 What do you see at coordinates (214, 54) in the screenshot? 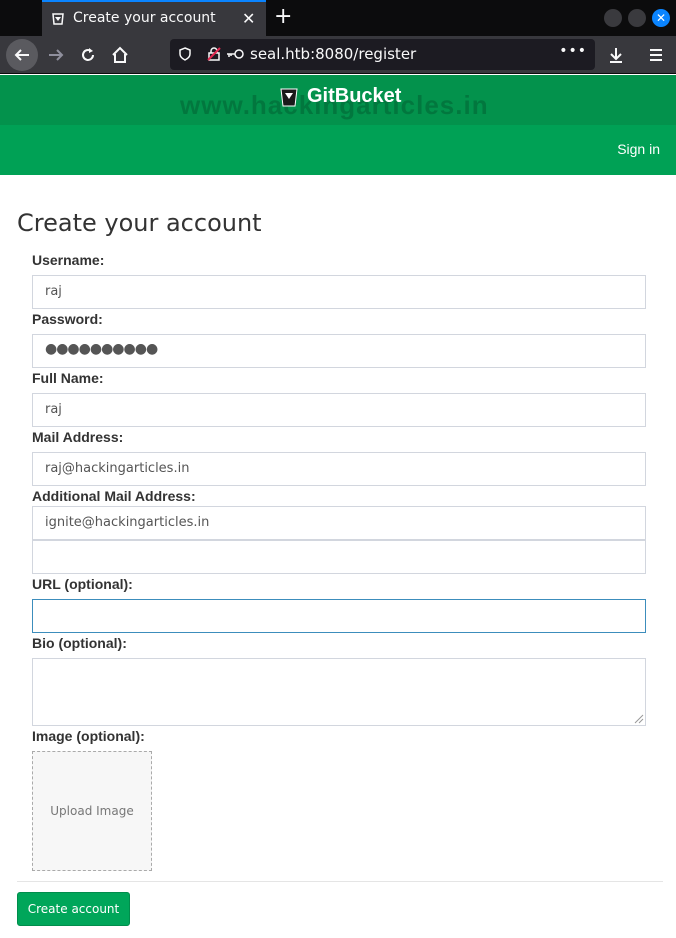
I see `insecure-lock-icon` at bounding box center [214, 54].